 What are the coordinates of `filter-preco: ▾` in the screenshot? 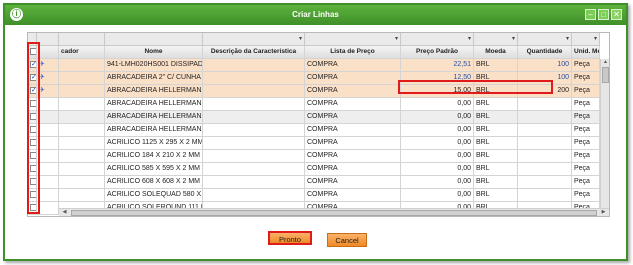 It's located at (437, 39).